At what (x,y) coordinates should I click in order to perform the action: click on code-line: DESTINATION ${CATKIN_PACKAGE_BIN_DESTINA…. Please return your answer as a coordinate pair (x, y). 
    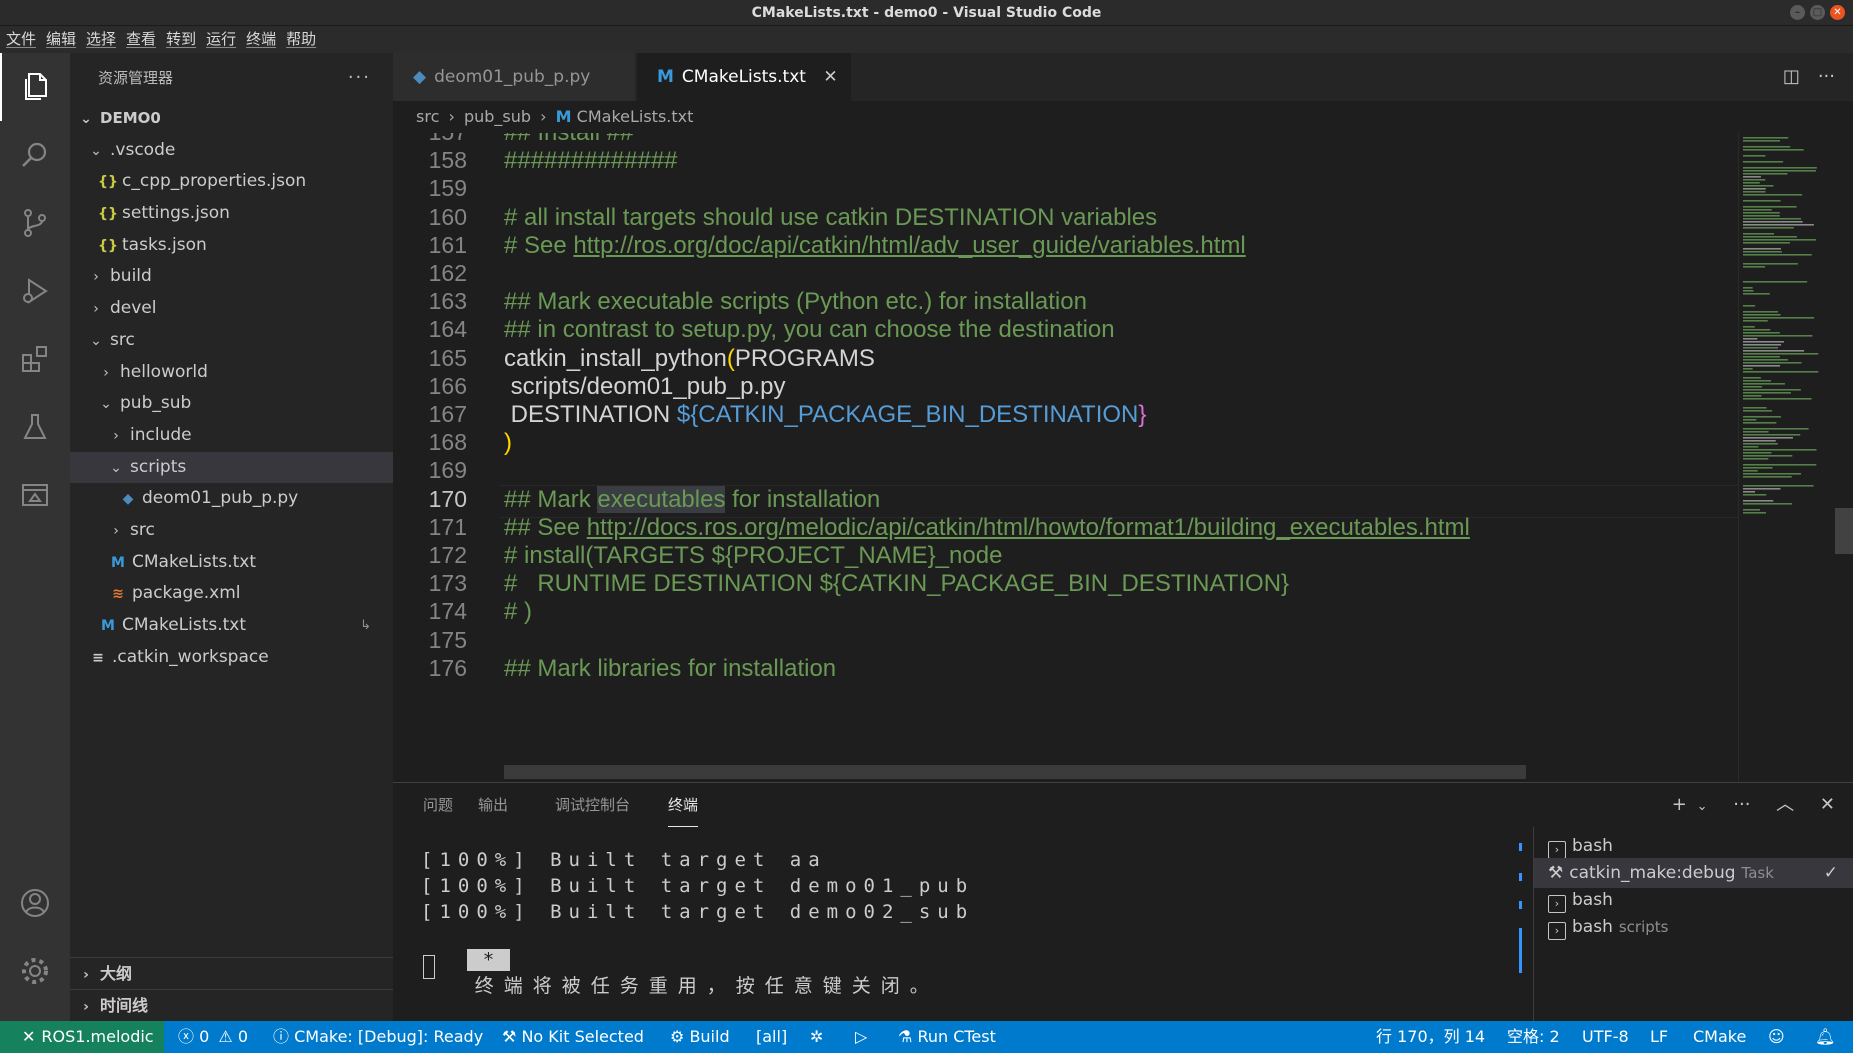
    Looking at the image, I should click on (825, 415).